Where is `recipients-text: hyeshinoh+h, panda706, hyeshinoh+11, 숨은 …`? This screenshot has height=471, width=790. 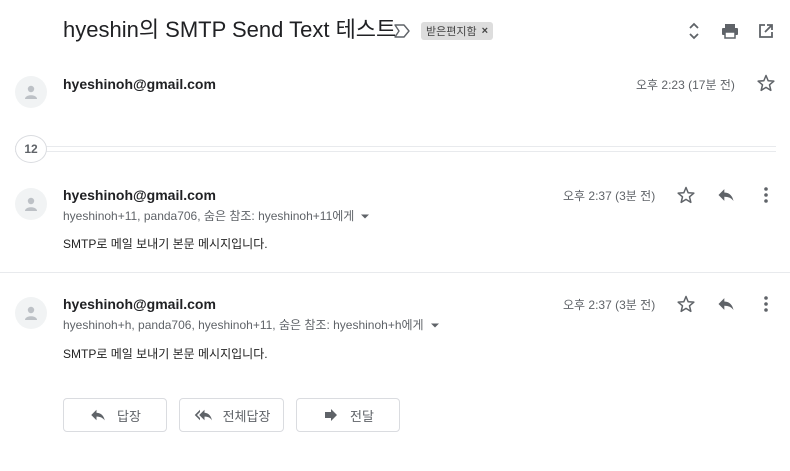 recipients-text: hyeshinoh+h, panda706, hyeshinoh+11, 숨은 … is located at coordinates (243, 325).